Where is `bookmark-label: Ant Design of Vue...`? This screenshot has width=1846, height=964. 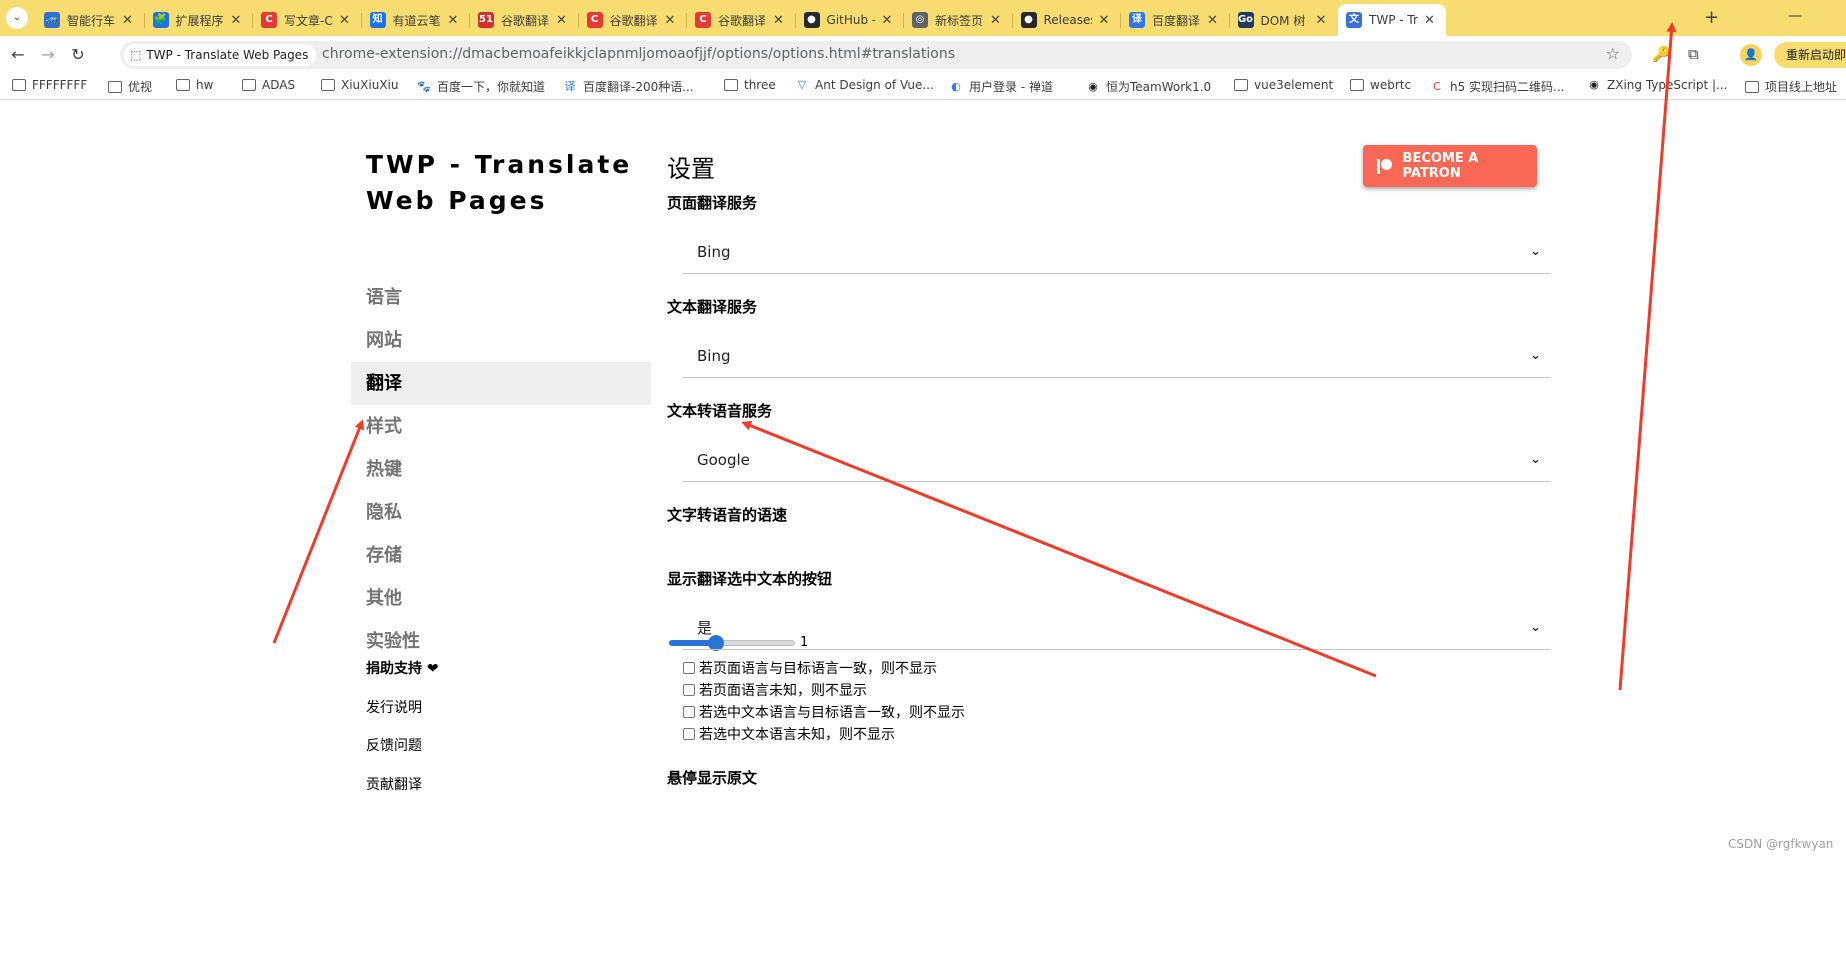
bookmark-label: Ant Design of Vue... is located at coordinates (874, 85).